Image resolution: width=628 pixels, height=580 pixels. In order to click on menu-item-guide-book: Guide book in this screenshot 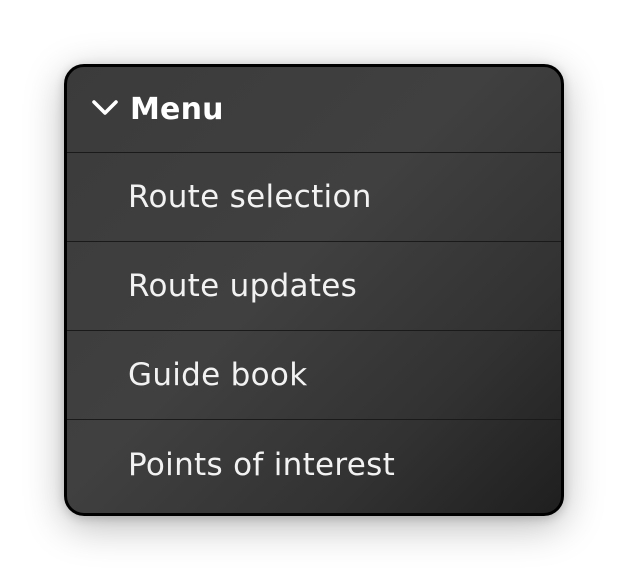, I will do `click(314, 375)`.